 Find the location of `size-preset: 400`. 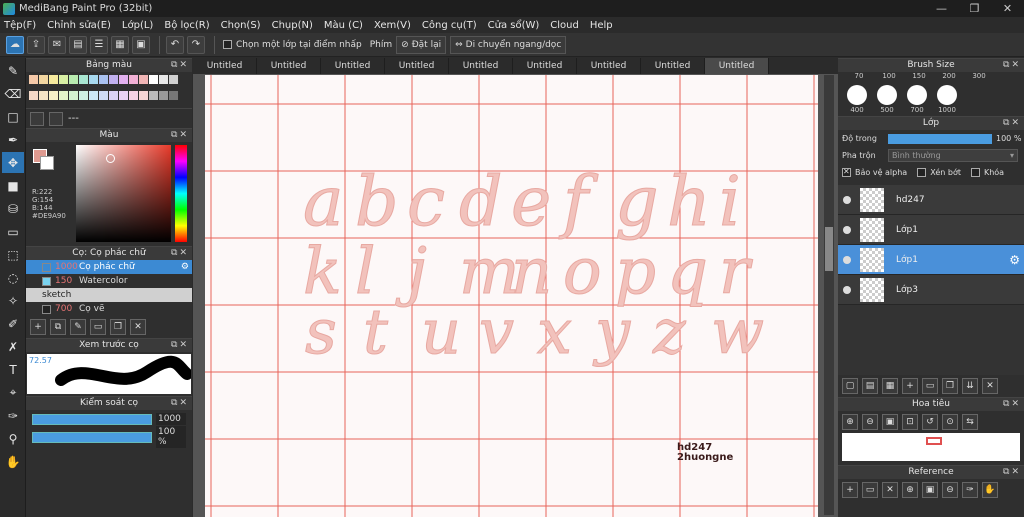

size-preset: 400 is located at coordinates (857, 99).